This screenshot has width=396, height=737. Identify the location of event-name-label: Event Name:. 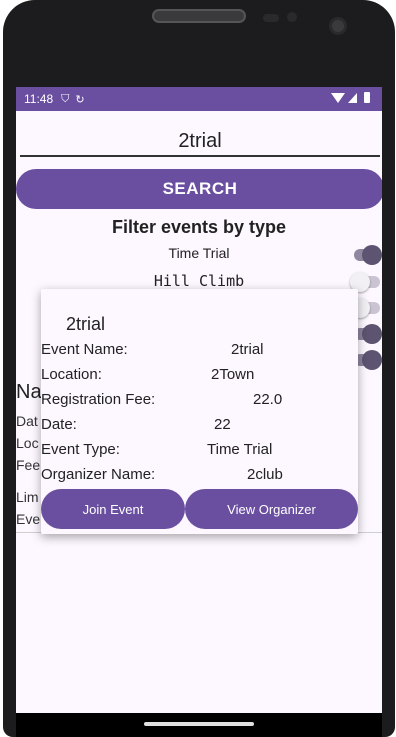
(84, 349).